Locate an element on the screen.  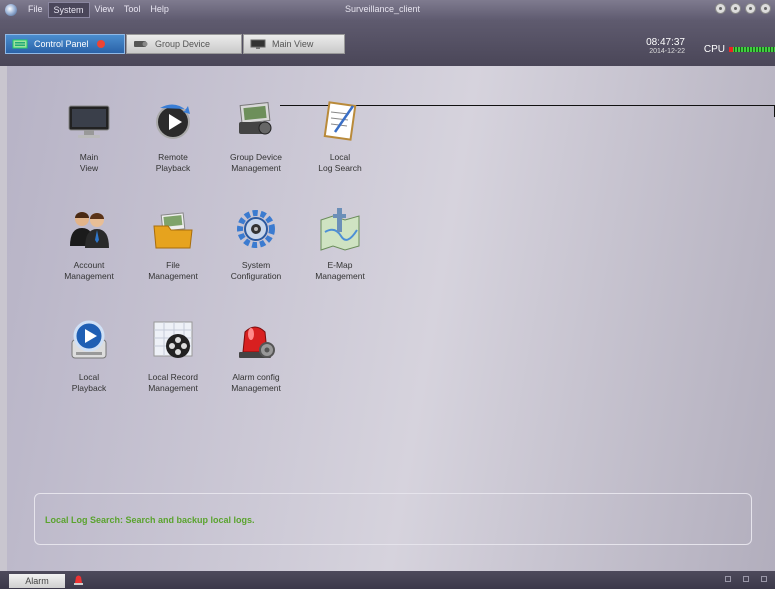
system-configuration-item: System Configuration is located at coordinates (256, 244).